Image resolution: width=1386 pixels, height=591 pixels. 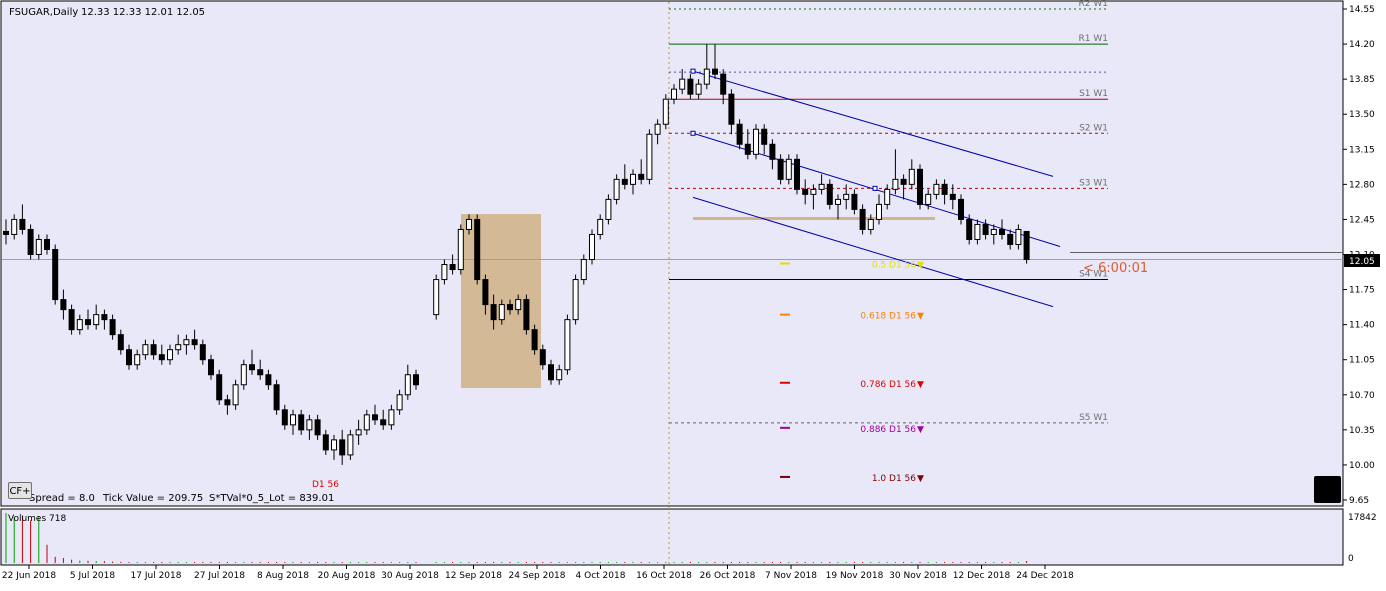 I want to click on price-tick-label: 12.45, so click(x=1362, y=220).